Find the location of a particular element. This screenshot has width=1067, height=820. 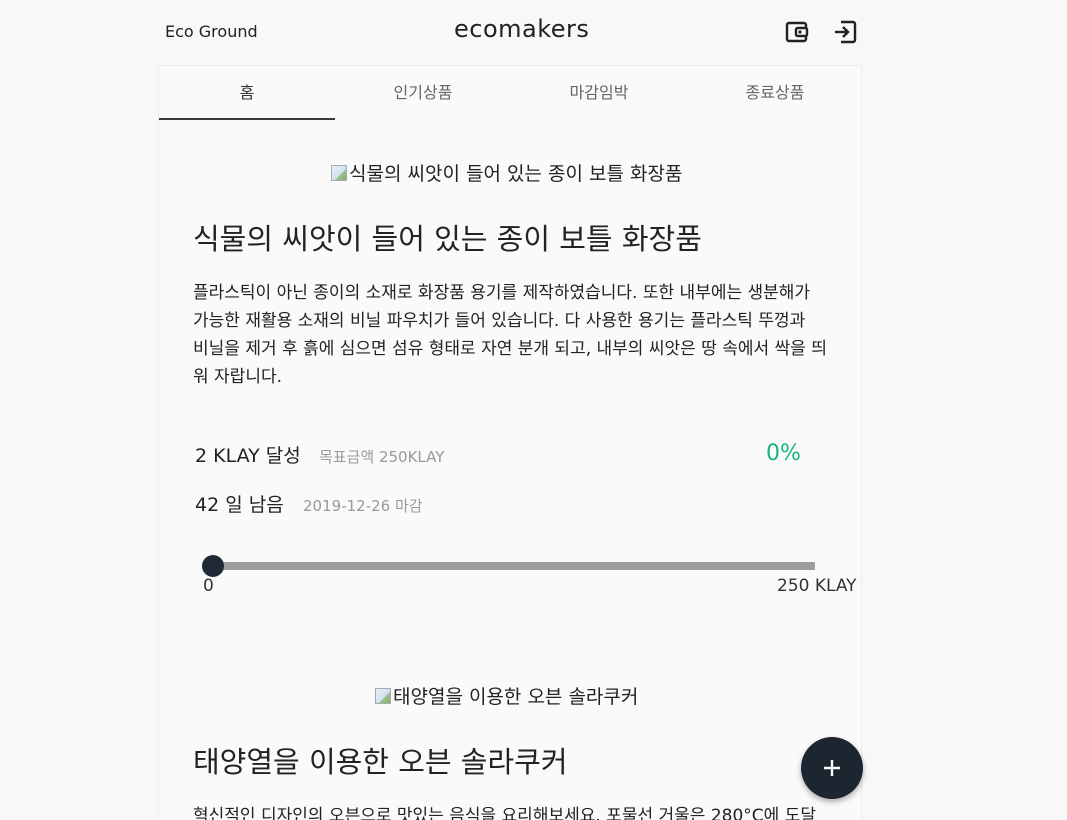

goal-amount: 목표금액 250KLAY is located at coordinates (382, 457).